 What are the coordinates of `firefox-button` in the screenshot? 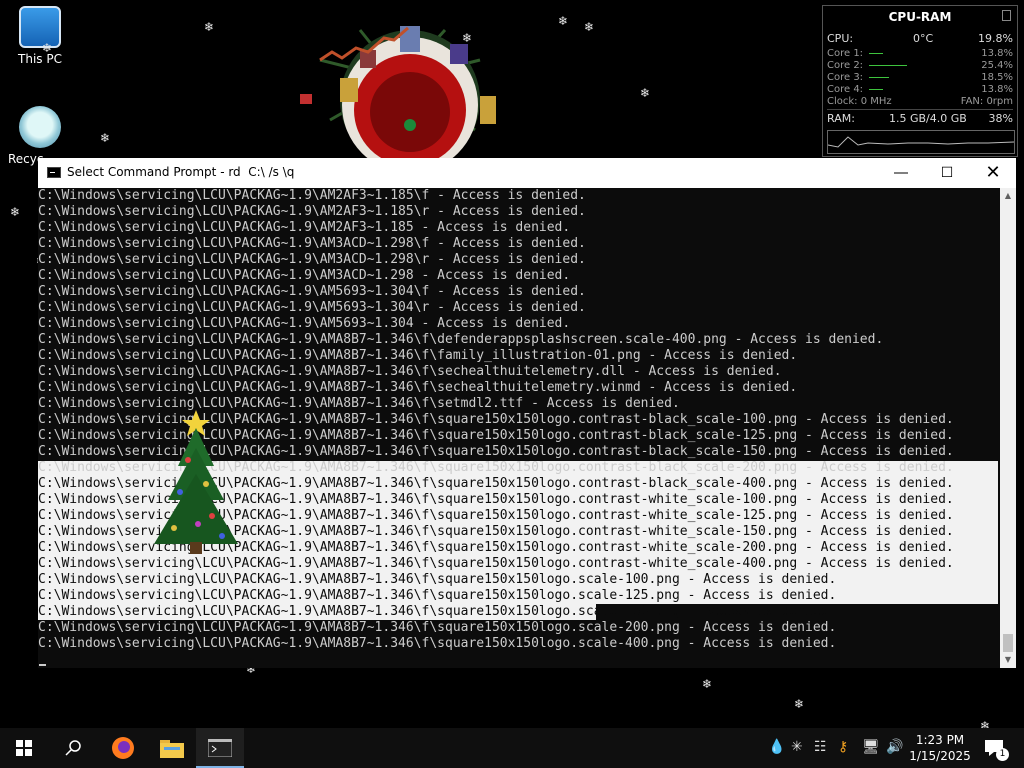 It's located at (123, 748).